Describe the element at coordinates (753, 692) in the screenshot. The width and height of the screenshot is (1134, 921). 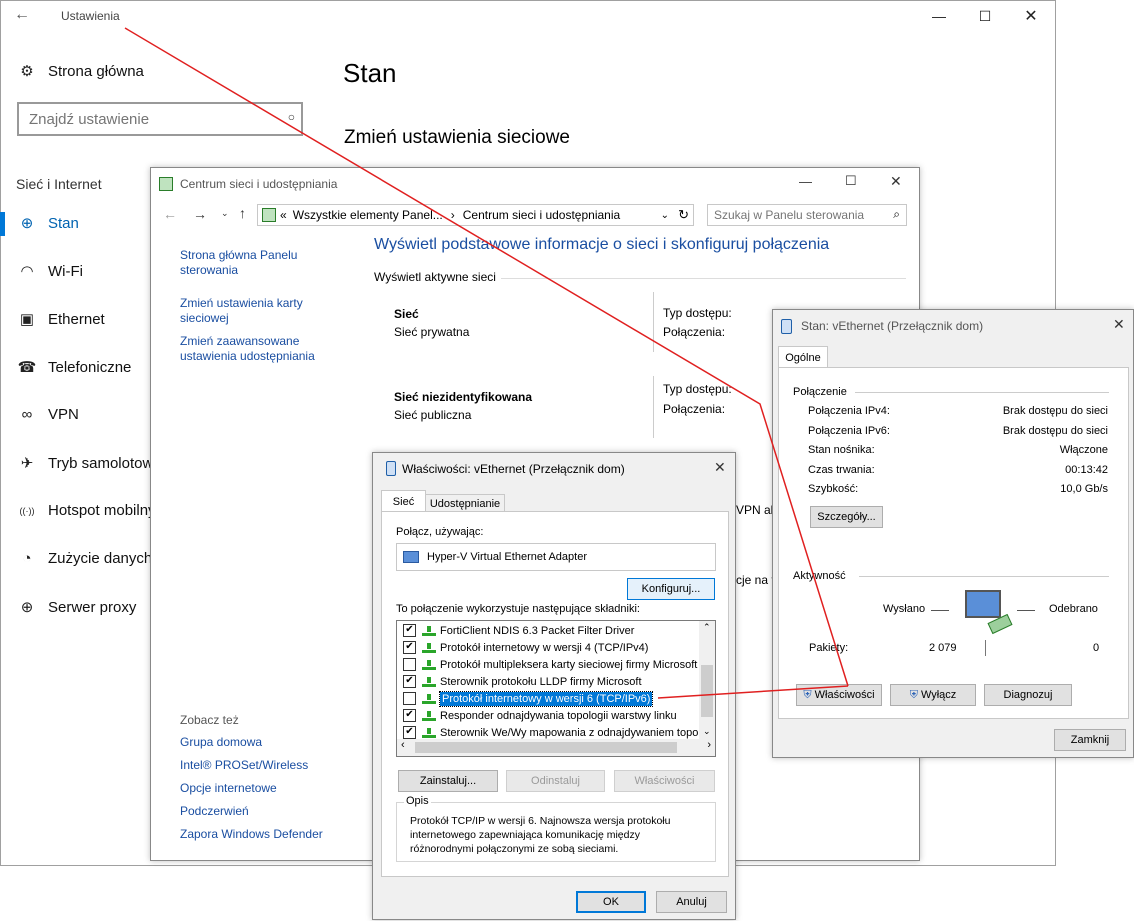
I see `annotation-line` at that location.